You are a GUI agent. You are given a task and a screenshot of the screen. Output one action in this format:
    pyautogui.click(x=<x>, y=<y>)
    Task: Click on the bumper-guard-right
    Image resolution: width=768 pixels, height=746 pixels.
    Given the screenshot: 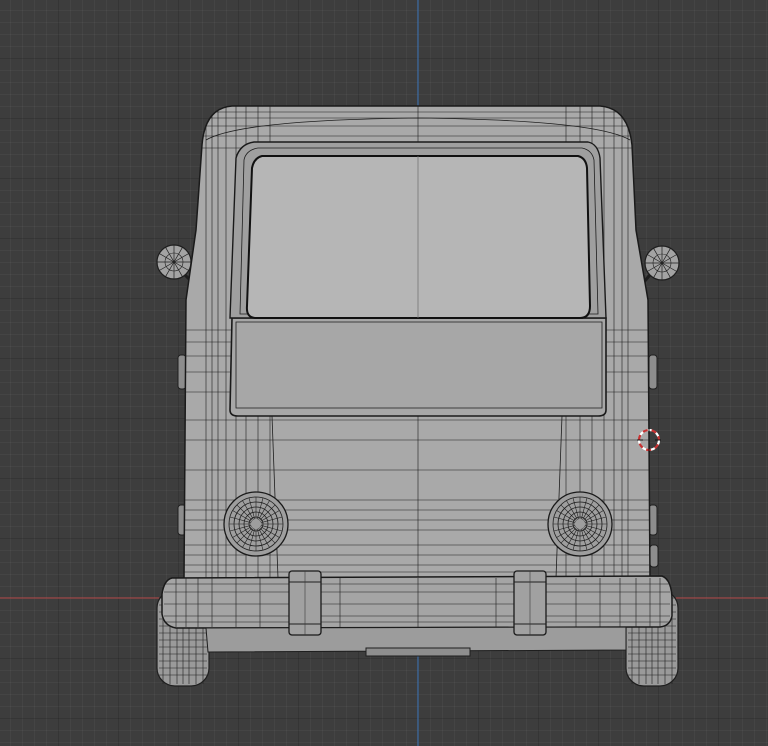 What is the action you would take?
    pyautogui.click(x=530, y=603)
    